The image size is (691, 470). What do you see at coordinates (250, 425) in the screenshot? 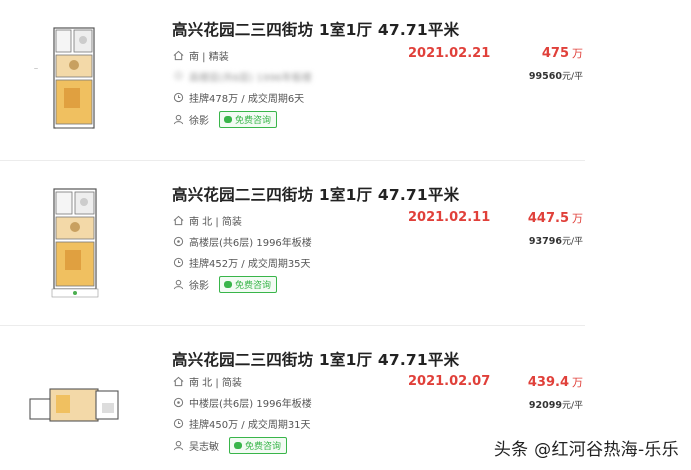
I see `listing-info-text: 挂牌450万 / 成交周期31天` at bounding box center [250, 425].